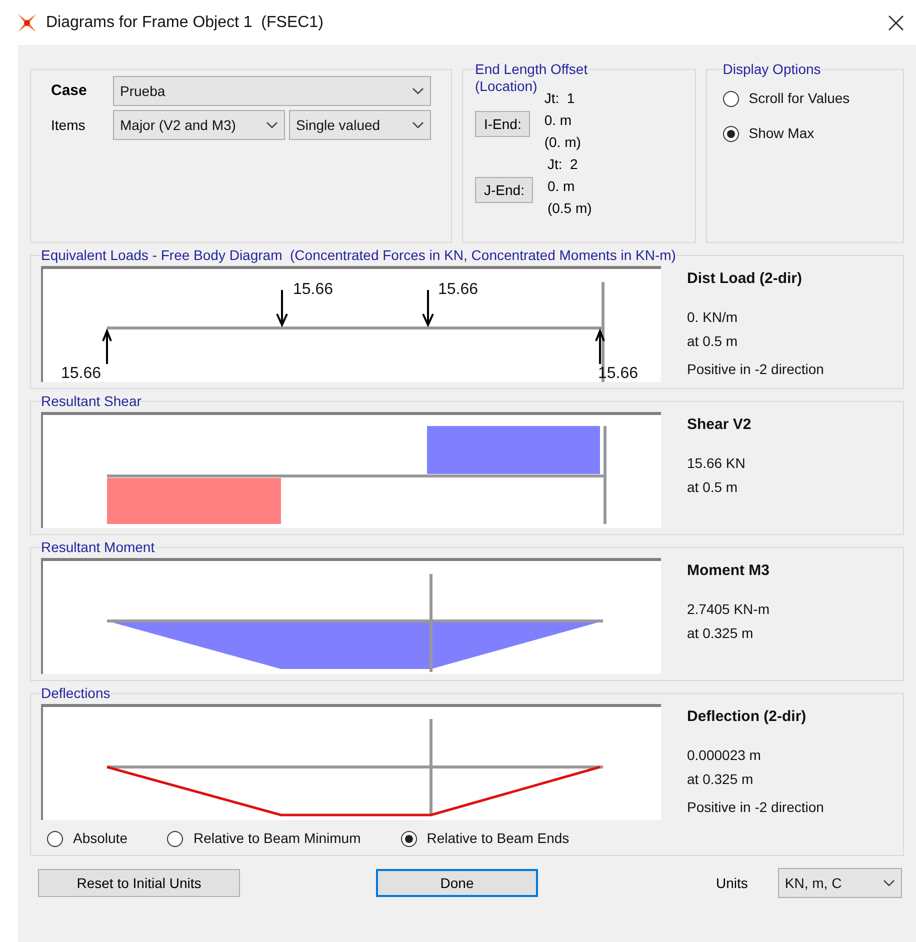 This screenshot has height=942, width=916. I want to click on dropdown: KN, m, C, so click(840, 883).